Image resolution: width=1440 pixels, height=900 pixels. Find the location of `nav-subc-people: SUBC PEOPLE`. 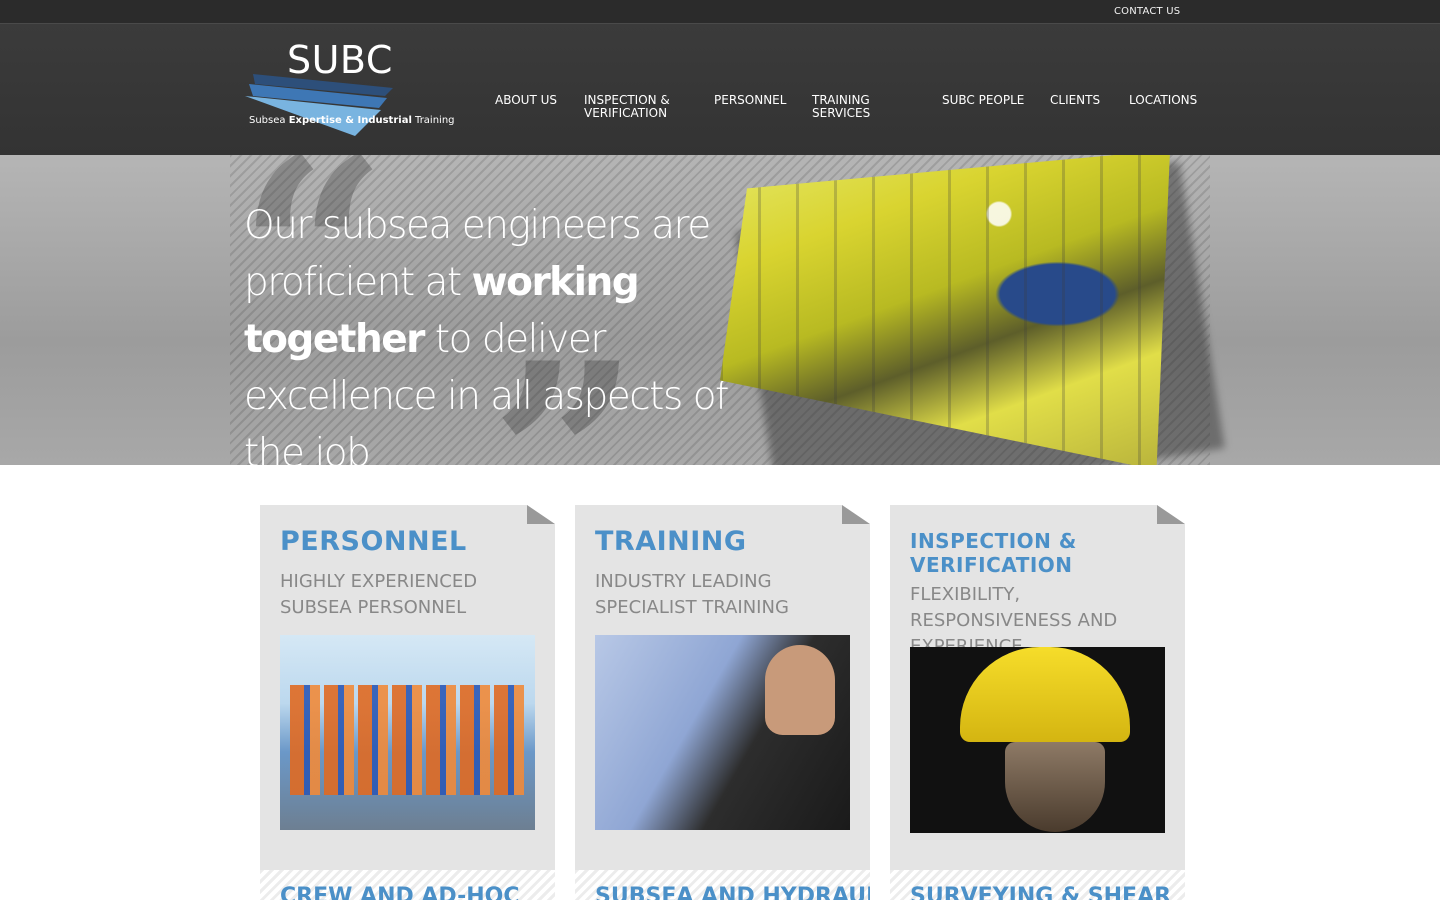

nav-subc-people: SUBC PEOPLE is located at coordinates (983, 100).